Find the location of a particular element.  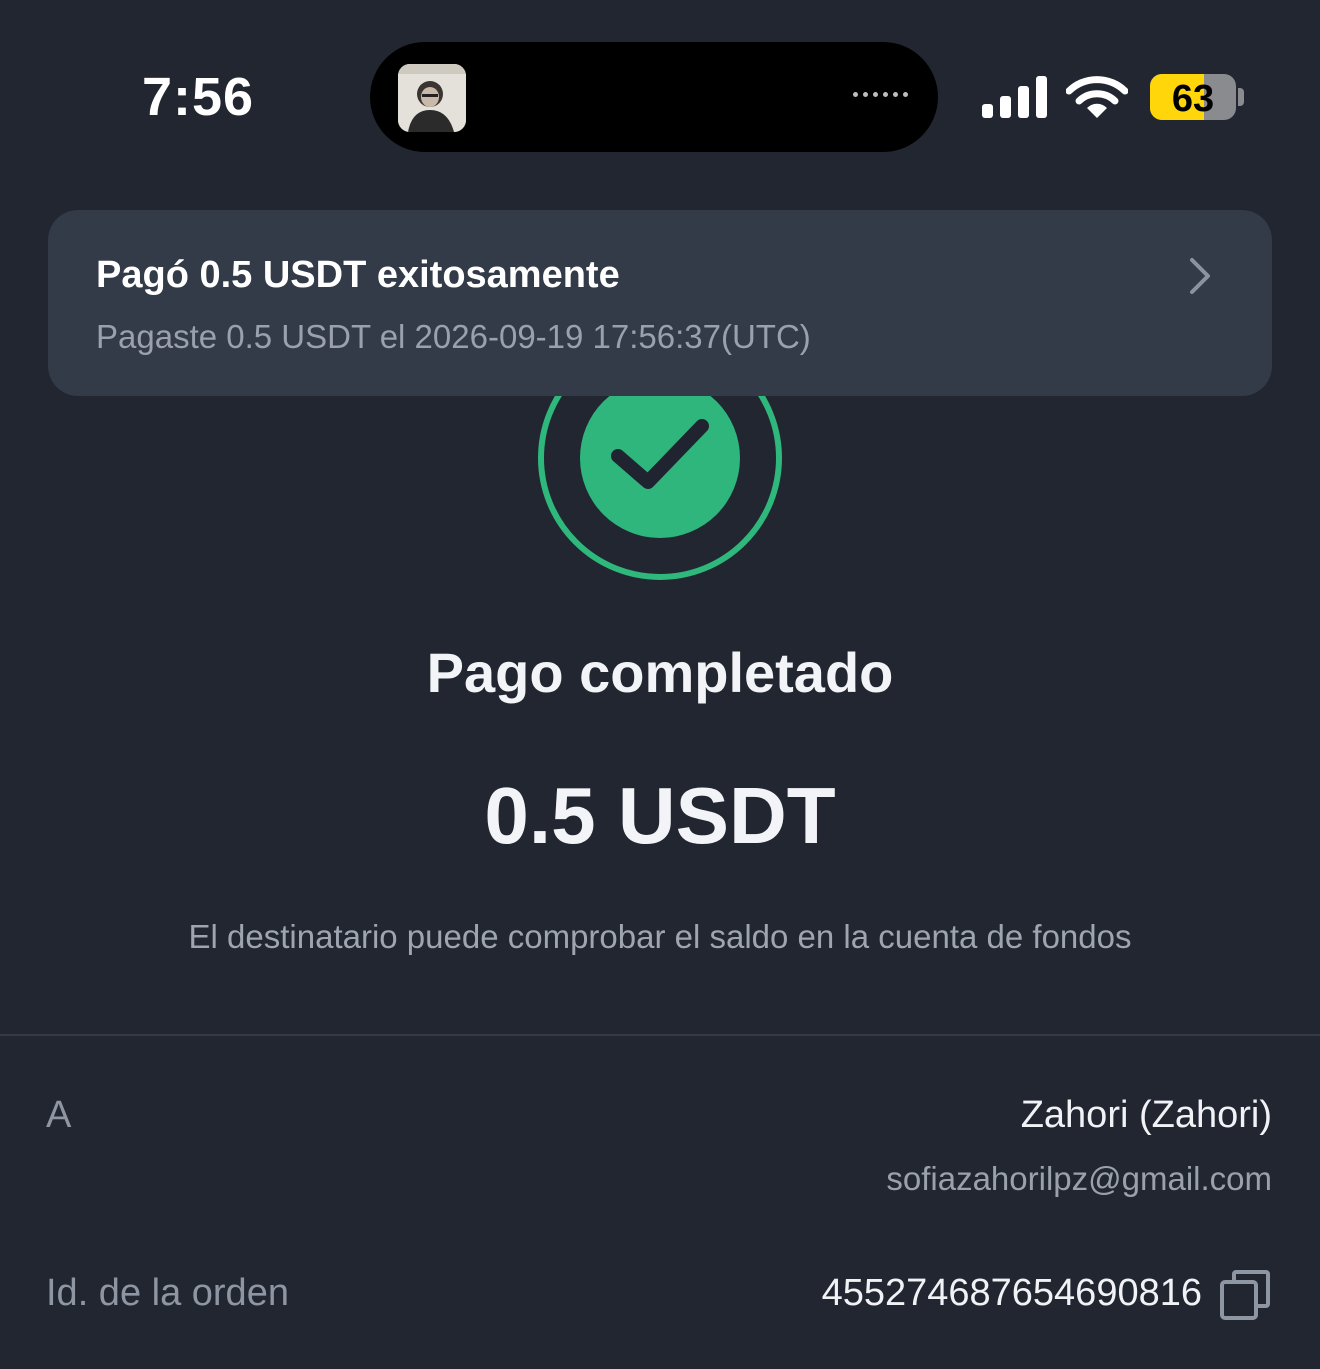

recipient-name: Zahori (Zahori) is located at coordinates (1146, 1115).